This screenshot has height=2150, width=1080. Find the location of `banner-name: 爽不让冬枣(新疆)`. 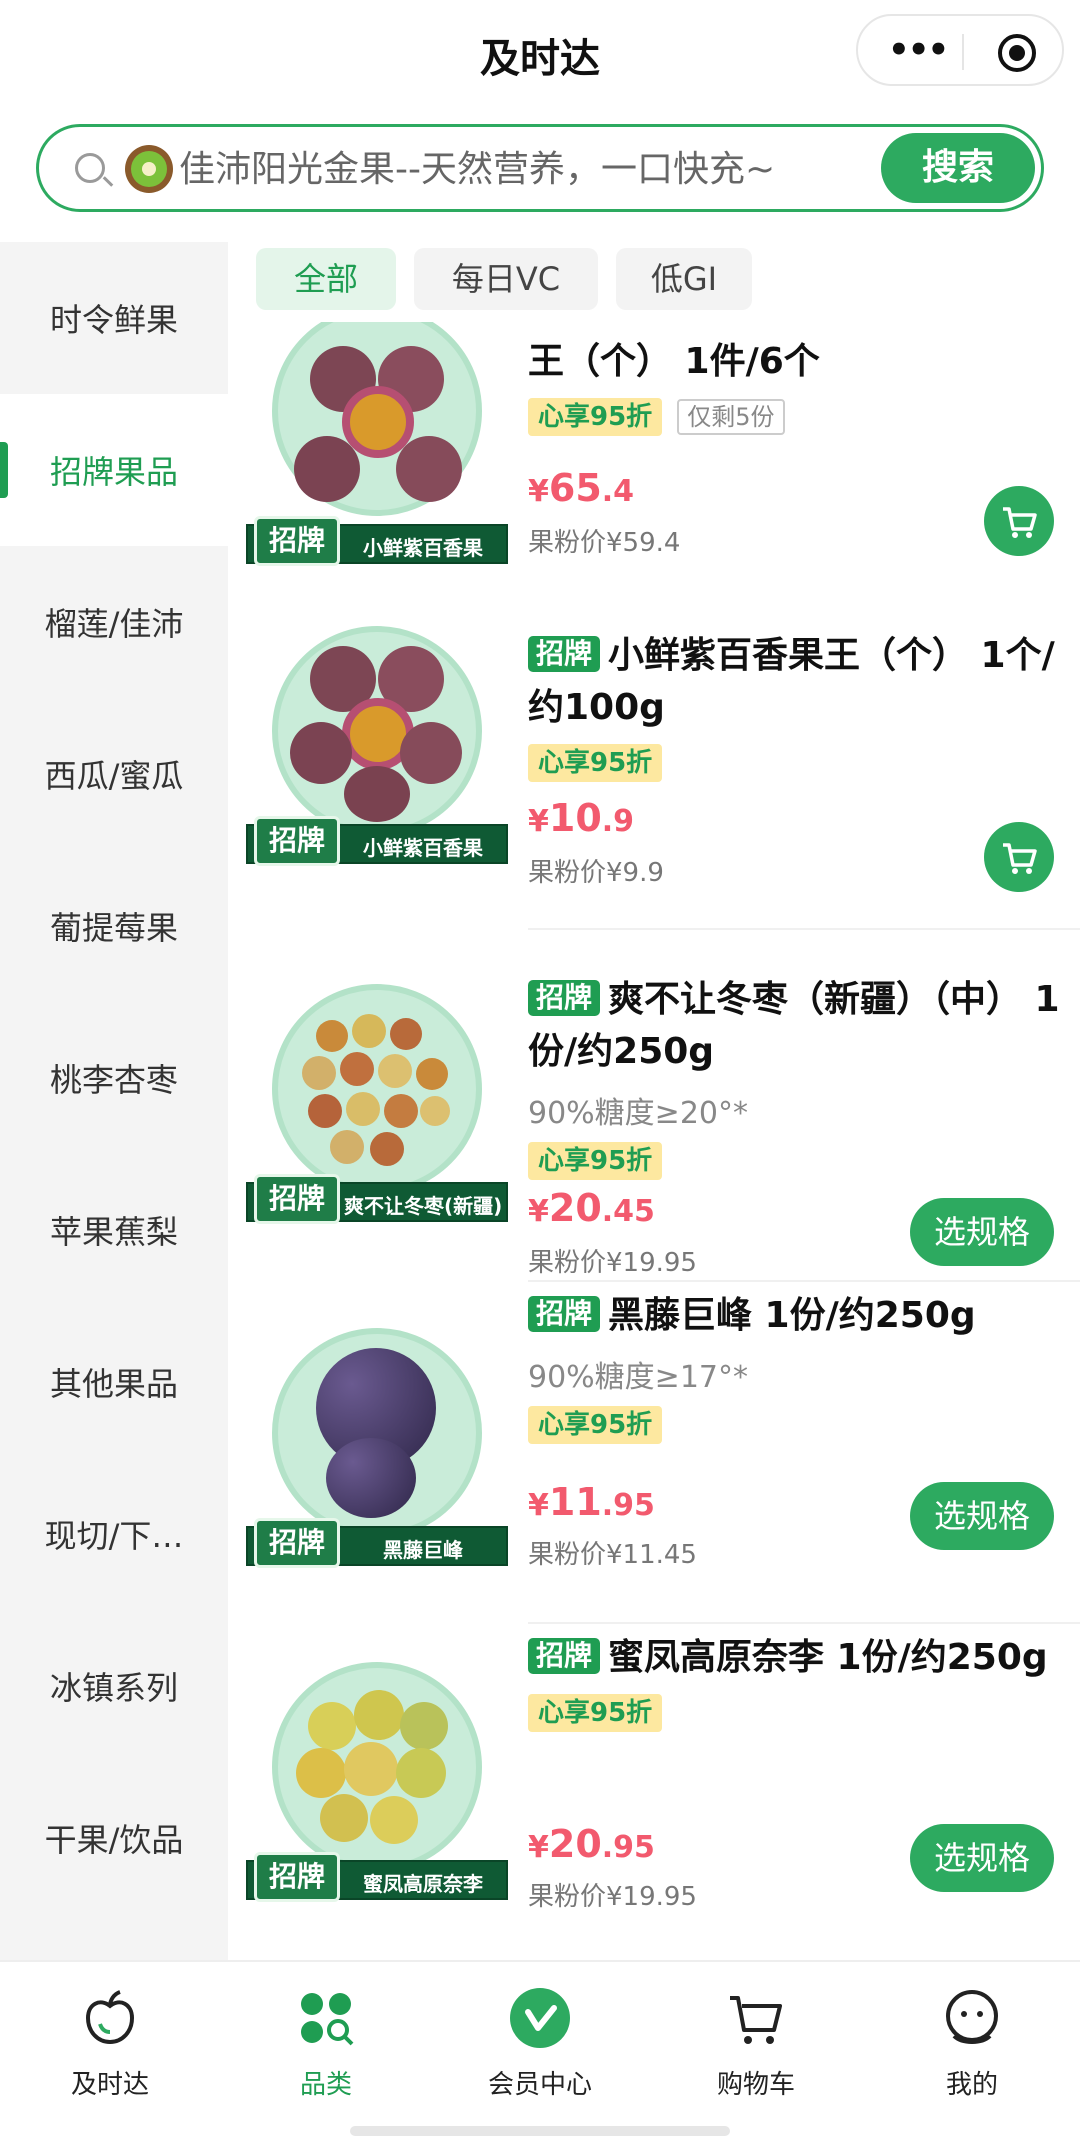

banner-name: 爽不让冬枣(新疆) is located at coordinates (423, 1206).